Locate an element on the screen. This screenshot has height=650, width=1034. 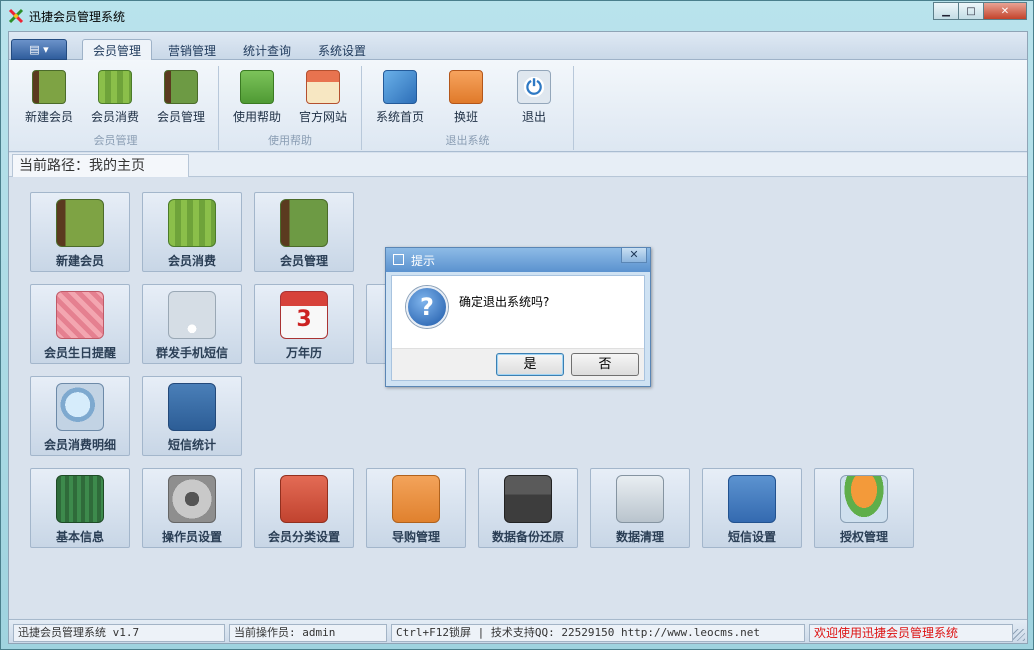
tile-label: 群发手机短信 is located at coordinates (191, 353).